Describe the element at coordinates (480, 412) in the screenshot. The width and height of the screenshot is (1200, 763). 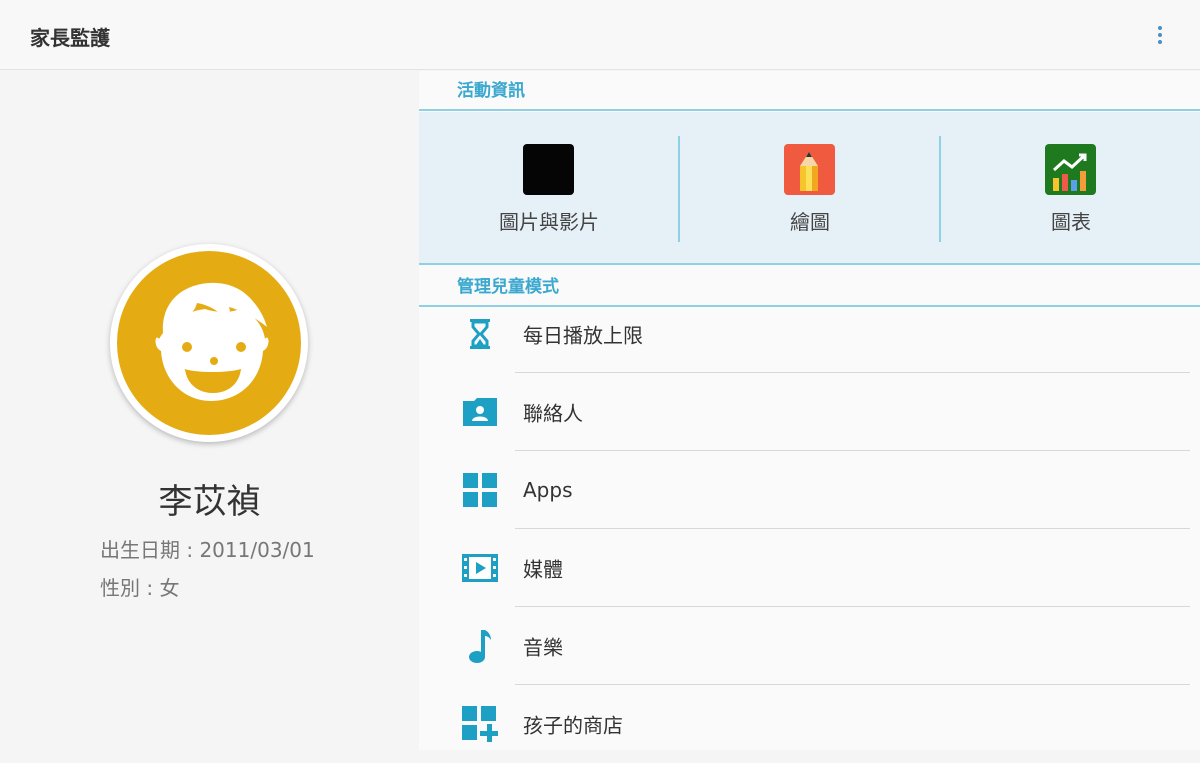
I see `contacts-icon` at that location.